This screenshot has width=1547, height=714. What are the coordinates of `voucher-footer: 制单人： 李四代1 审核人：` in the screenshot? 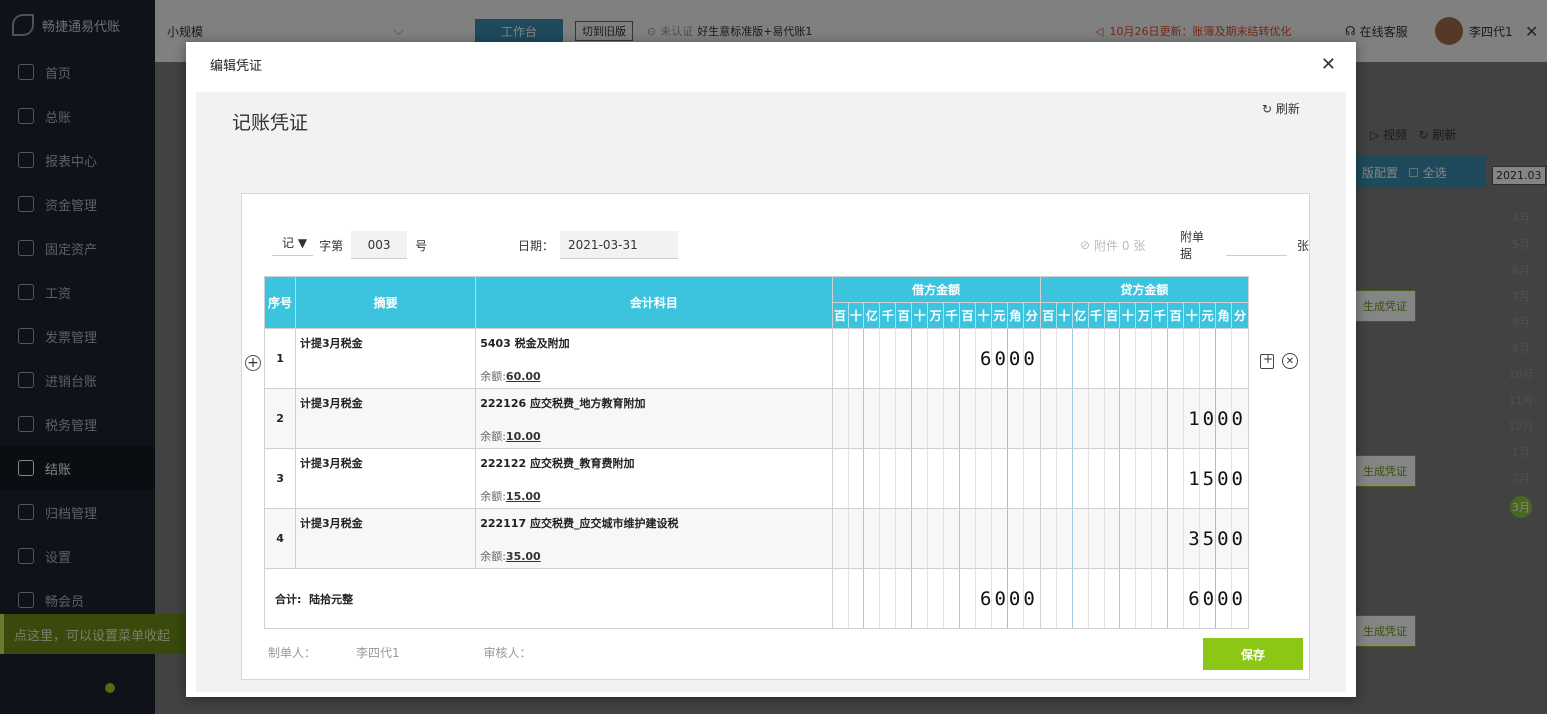 It's located at (420, 652).